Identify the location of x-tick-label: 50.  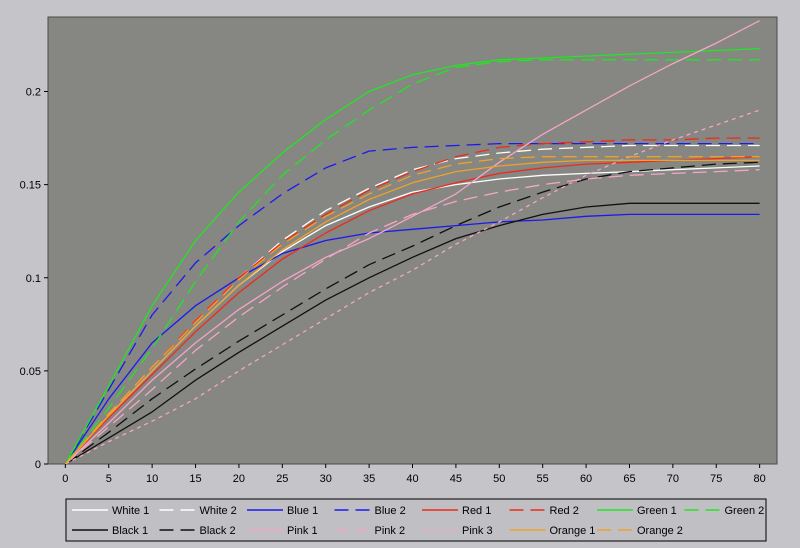
(499, 479).